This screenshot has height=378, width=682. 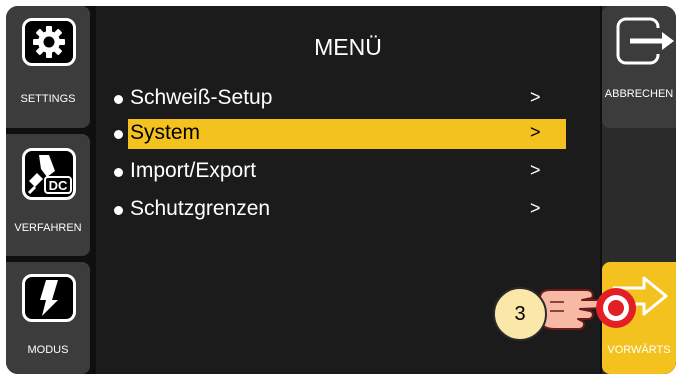 What do you see at coordinates (639, 350) in the screenshot?
I see `vorwaerts-label: VORWÄRTS` at bounding box center [639, 350].